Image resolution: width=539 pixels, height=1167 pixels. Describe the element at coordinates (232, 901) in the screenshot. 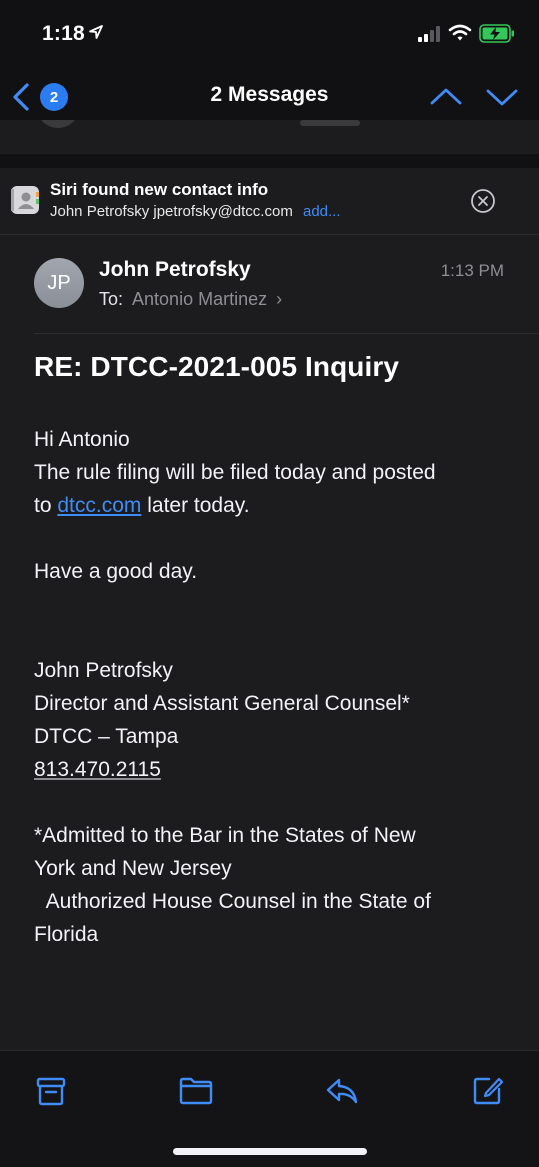

I see `disclaimer-line: Authorized House Counsel in the State of` at that location.